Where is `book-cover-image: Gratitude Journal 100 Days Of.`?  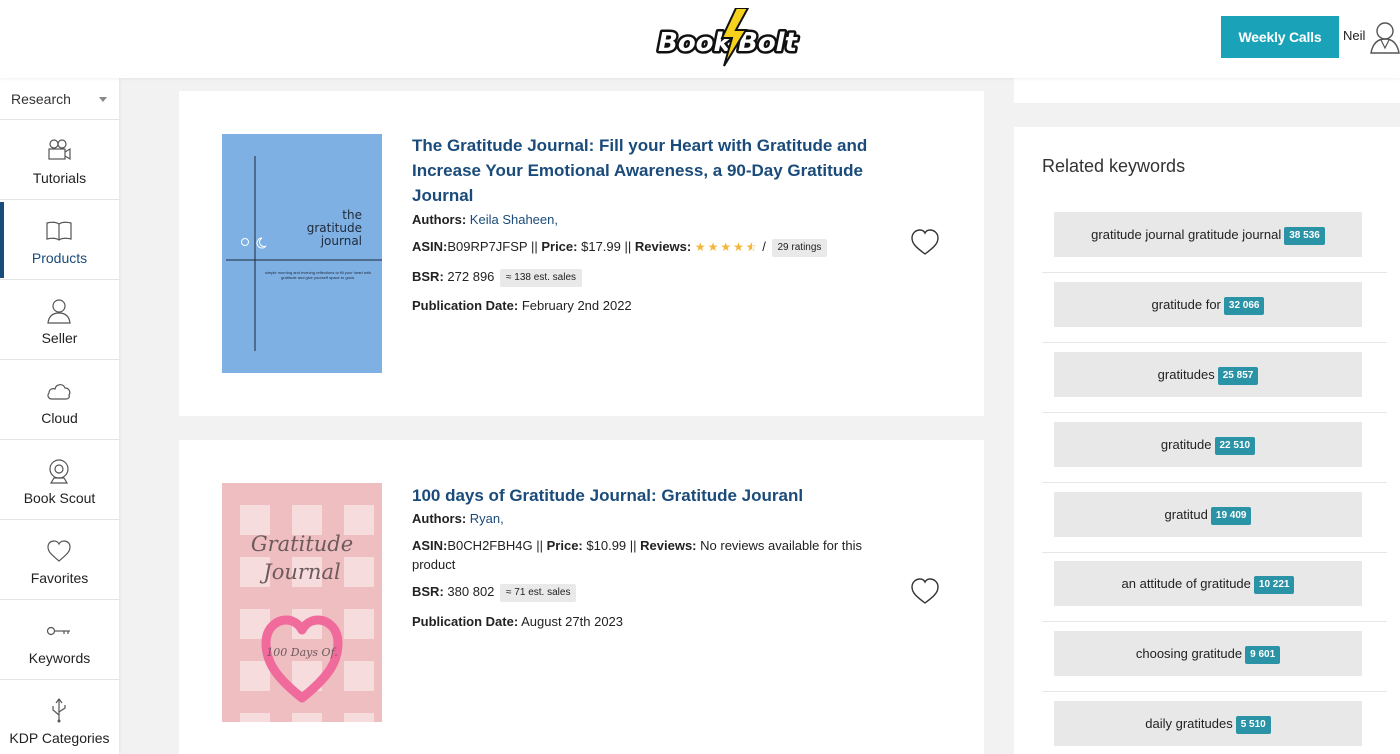 book-cover-image: Gratitude Journal 100 Days Of. is located at coordinates (302, 602).